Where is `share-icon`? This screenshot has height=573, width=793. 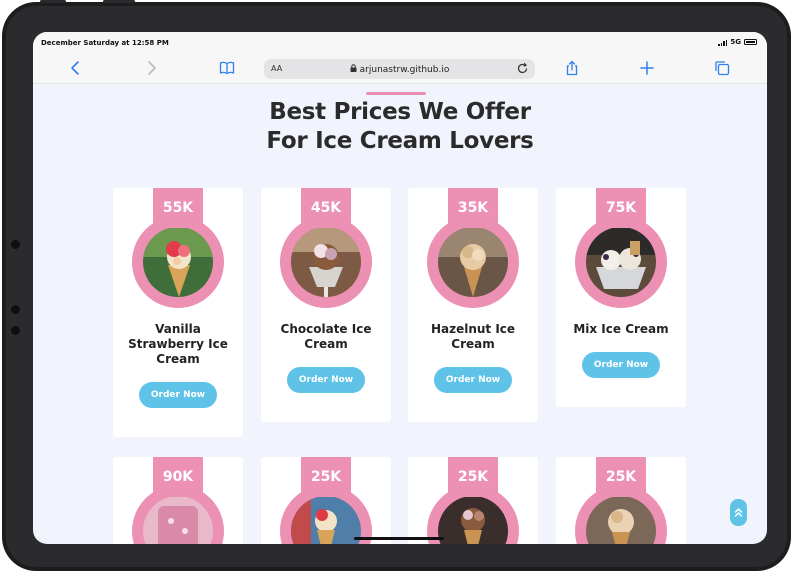 share-icon is located at coordinates (572, 68).